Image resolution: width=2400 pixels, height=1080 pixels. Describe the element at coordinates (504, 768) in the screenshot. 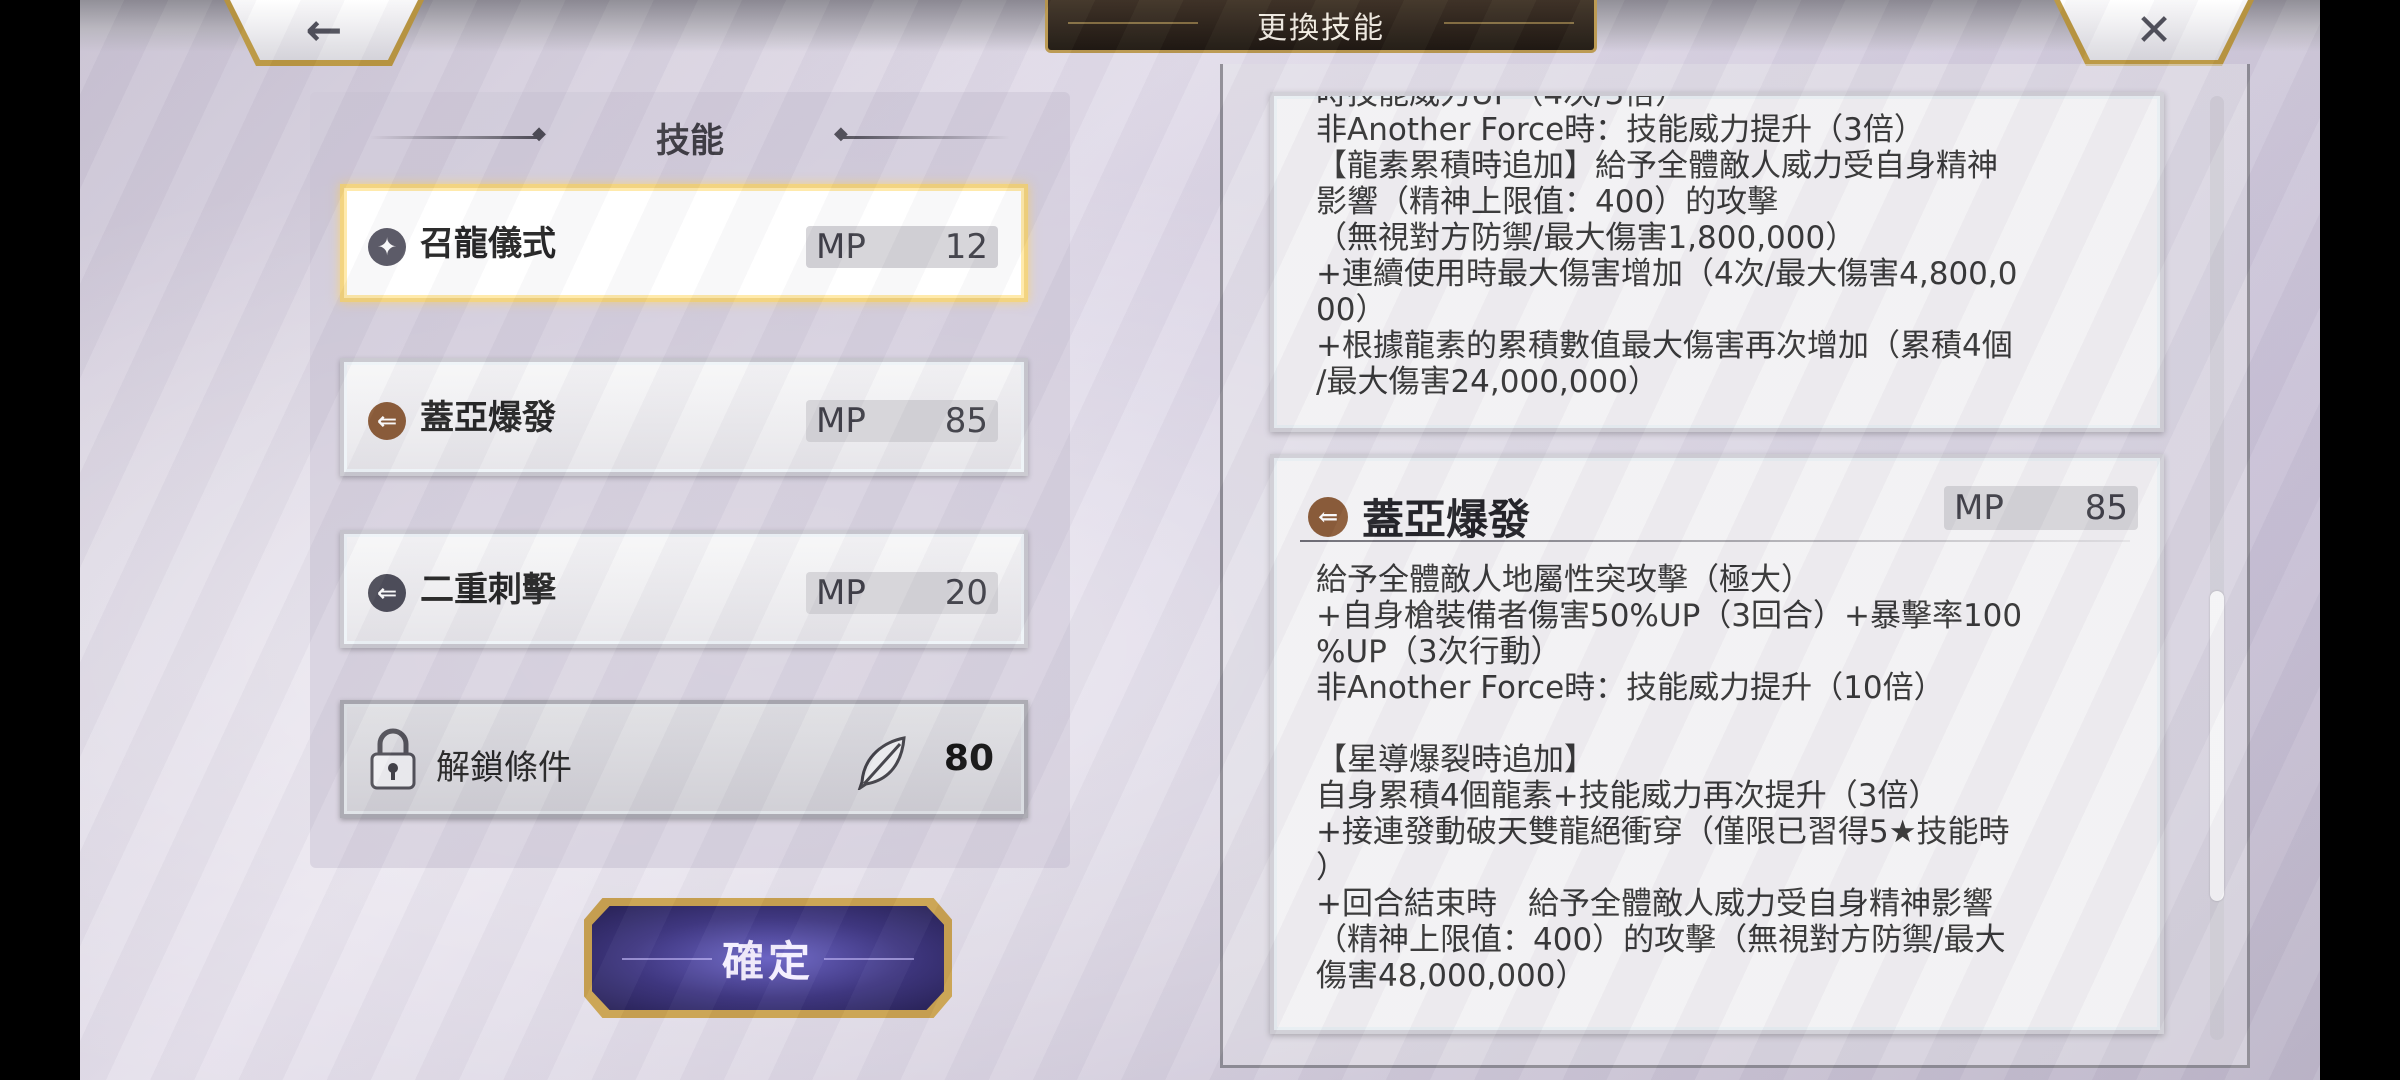

I see `unlock-label: 解鎖條件` at that location.